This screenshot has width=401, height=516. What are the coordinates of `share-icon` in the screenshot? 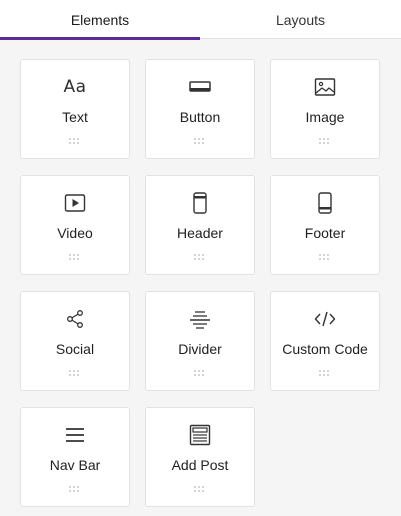 It's located at (75, 319).